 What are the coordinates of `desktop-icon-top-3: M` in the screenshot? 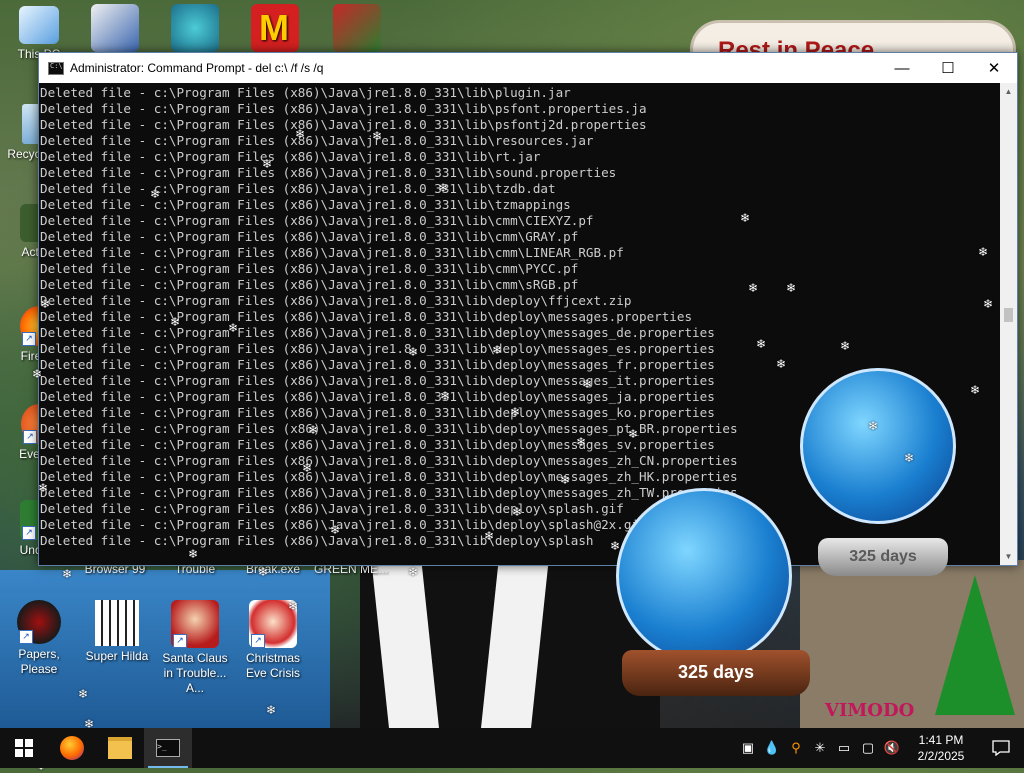 It's located at (275, 29).